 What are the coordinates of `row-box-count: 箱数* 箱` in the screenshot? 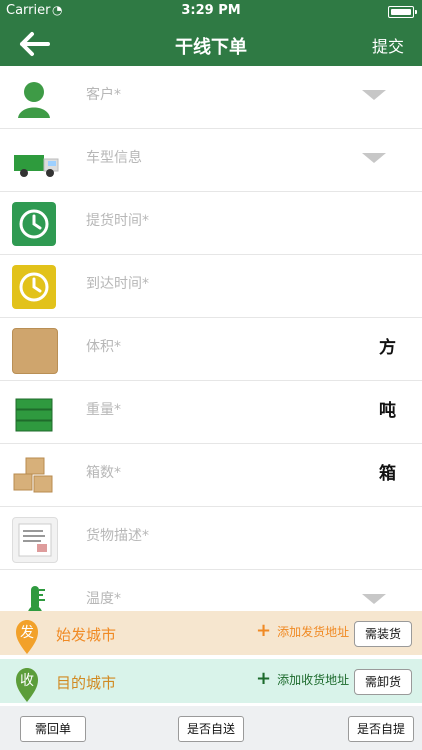 It's located at (211, 475).